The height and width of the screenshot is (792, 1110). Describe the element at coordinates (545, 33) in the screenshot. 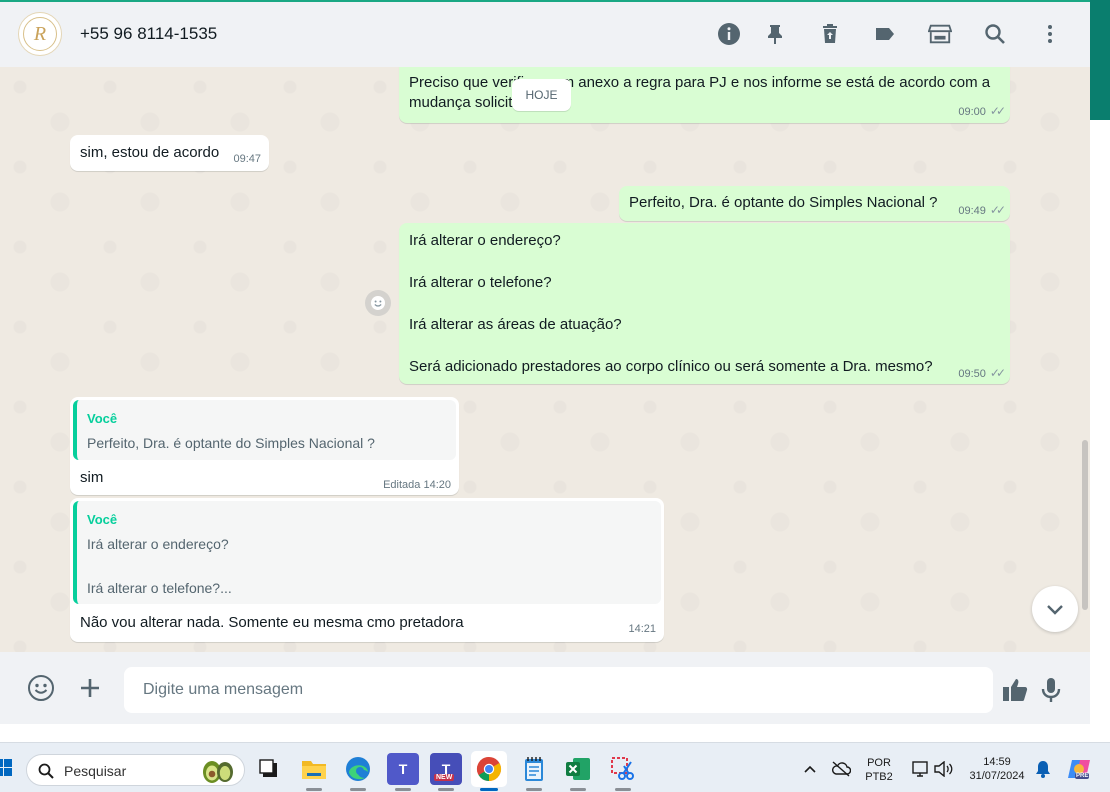

I see `chat-header: R +55 96 8114-1535` at that location.